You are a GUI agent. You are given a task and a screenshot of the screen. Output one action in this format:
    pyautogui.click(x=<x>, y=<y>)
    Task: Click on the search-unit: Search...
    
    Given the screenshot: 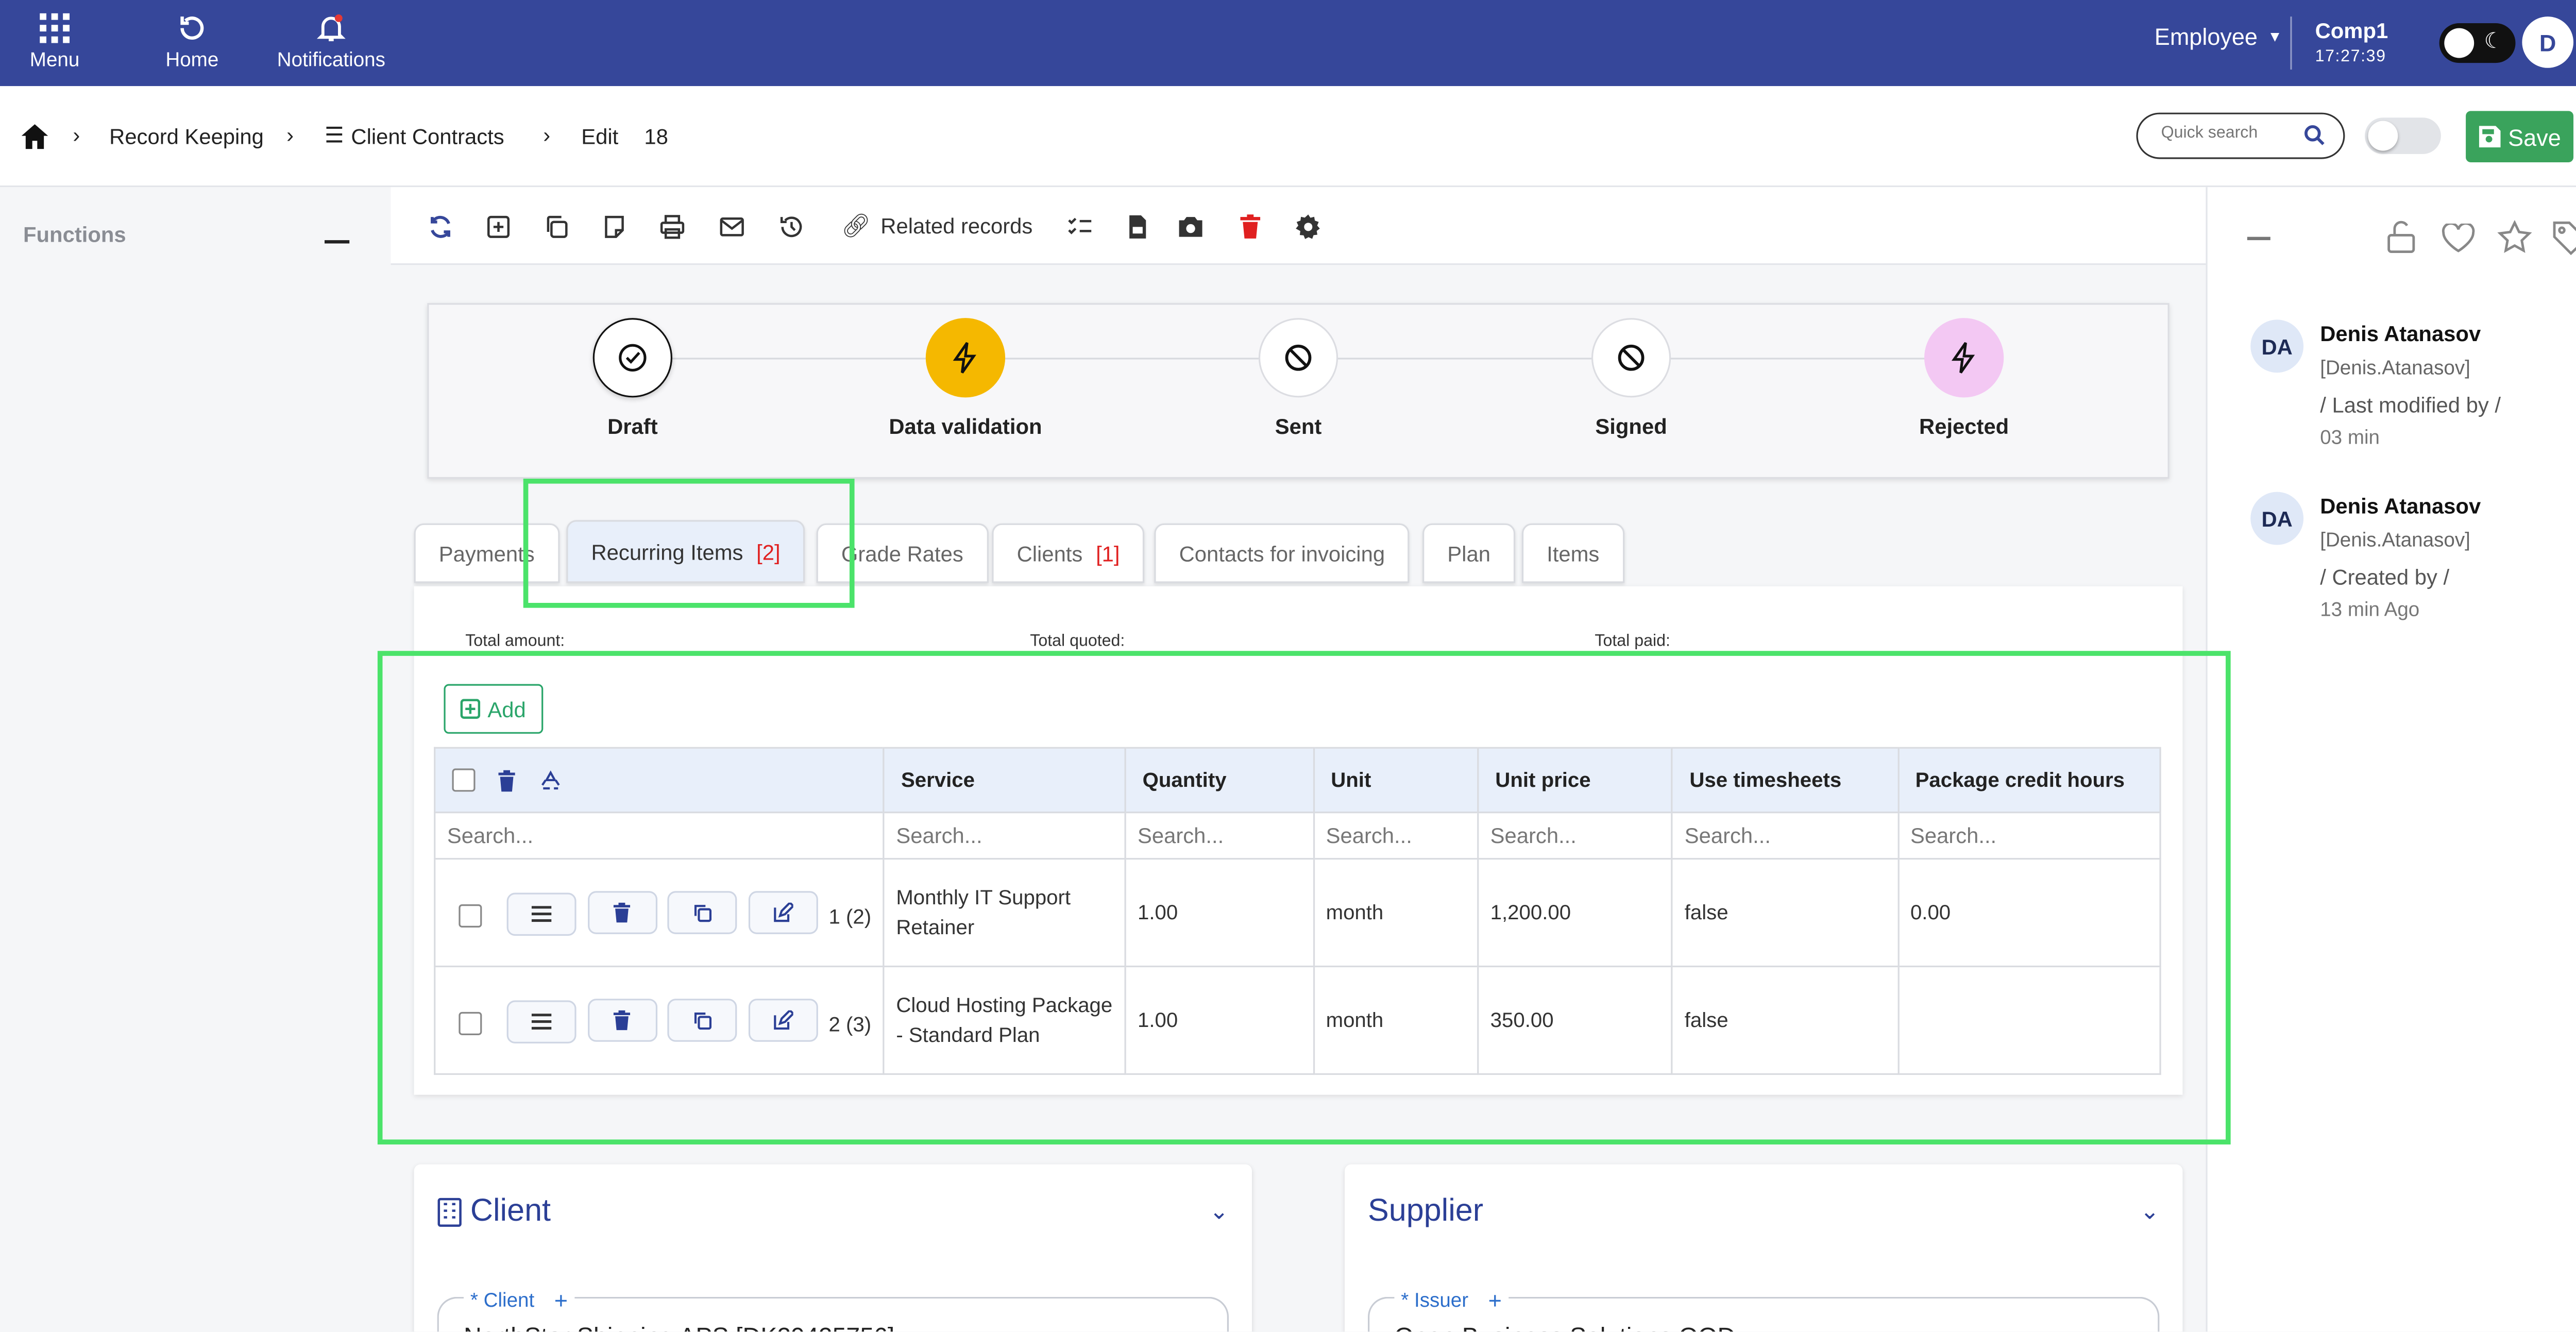 What is the action you would take?
    pyautogui.click(x=1395, y=836)
    